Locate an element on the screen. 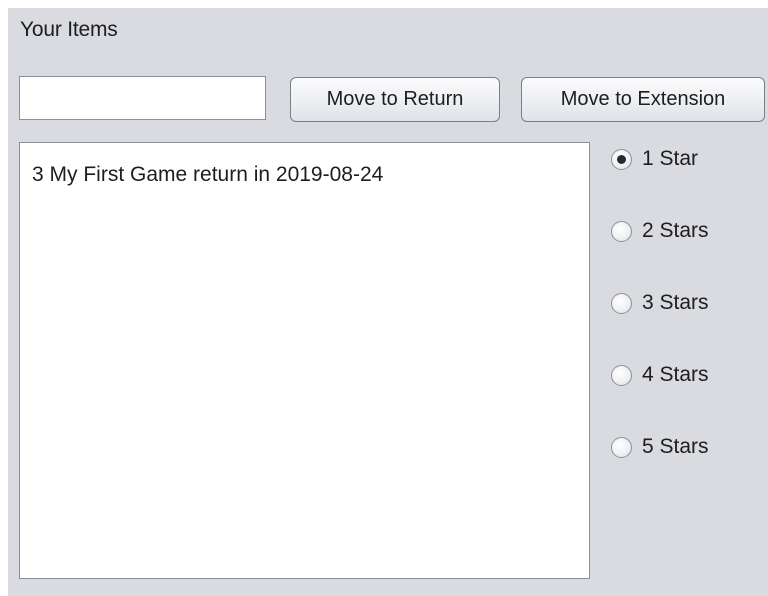  radio-4-stars: 4 Stars is located at coordinates (660, 375).